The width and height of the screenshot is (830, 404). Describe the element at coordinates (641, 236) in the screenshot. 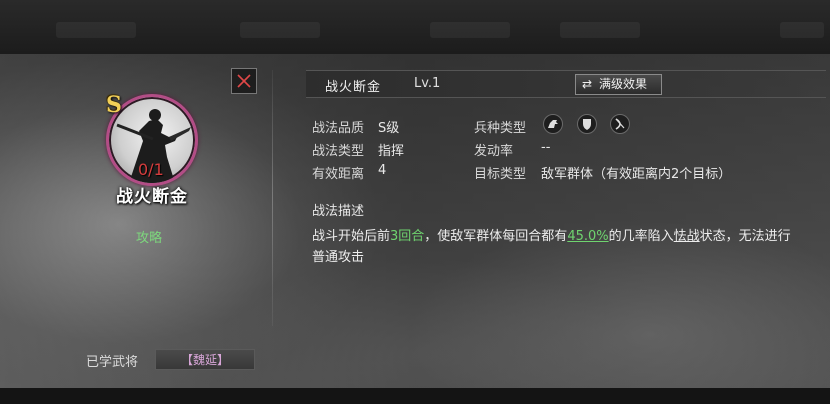

I see `description-text-3: 的几率陷入` at that location.